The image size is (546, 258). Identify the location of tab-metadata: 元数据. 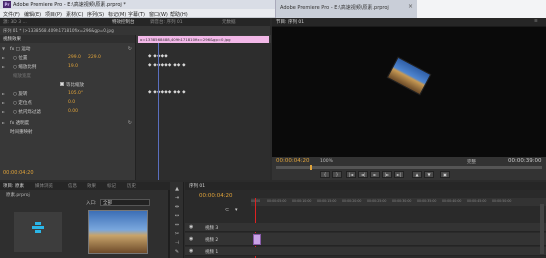
(229, 22).